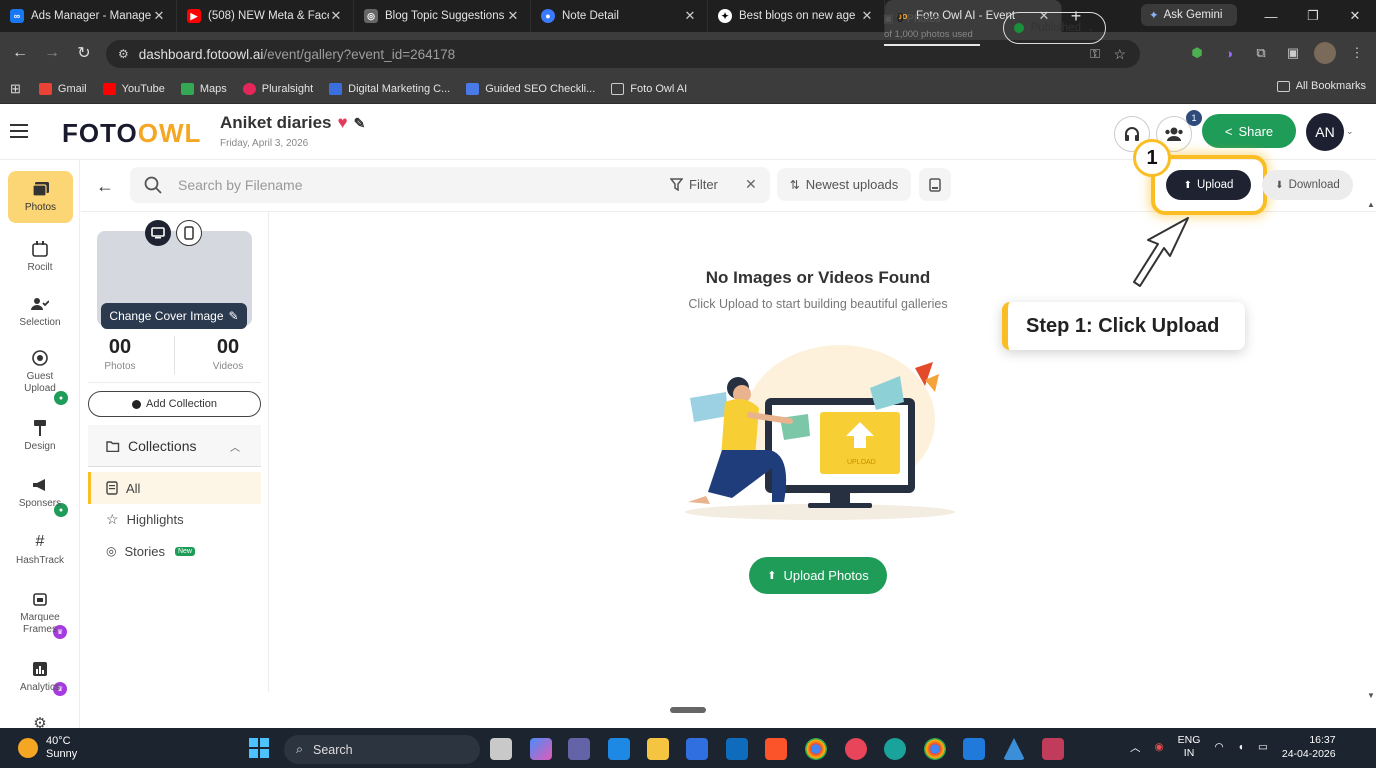 The width and height of the screenshot is (1376, 768). What do you see at coordinates (796, 16) in the screenshot?
I see `tab-best-blogs: ✦ Best blogs on new age ✕` at bounding box center [796, 16].